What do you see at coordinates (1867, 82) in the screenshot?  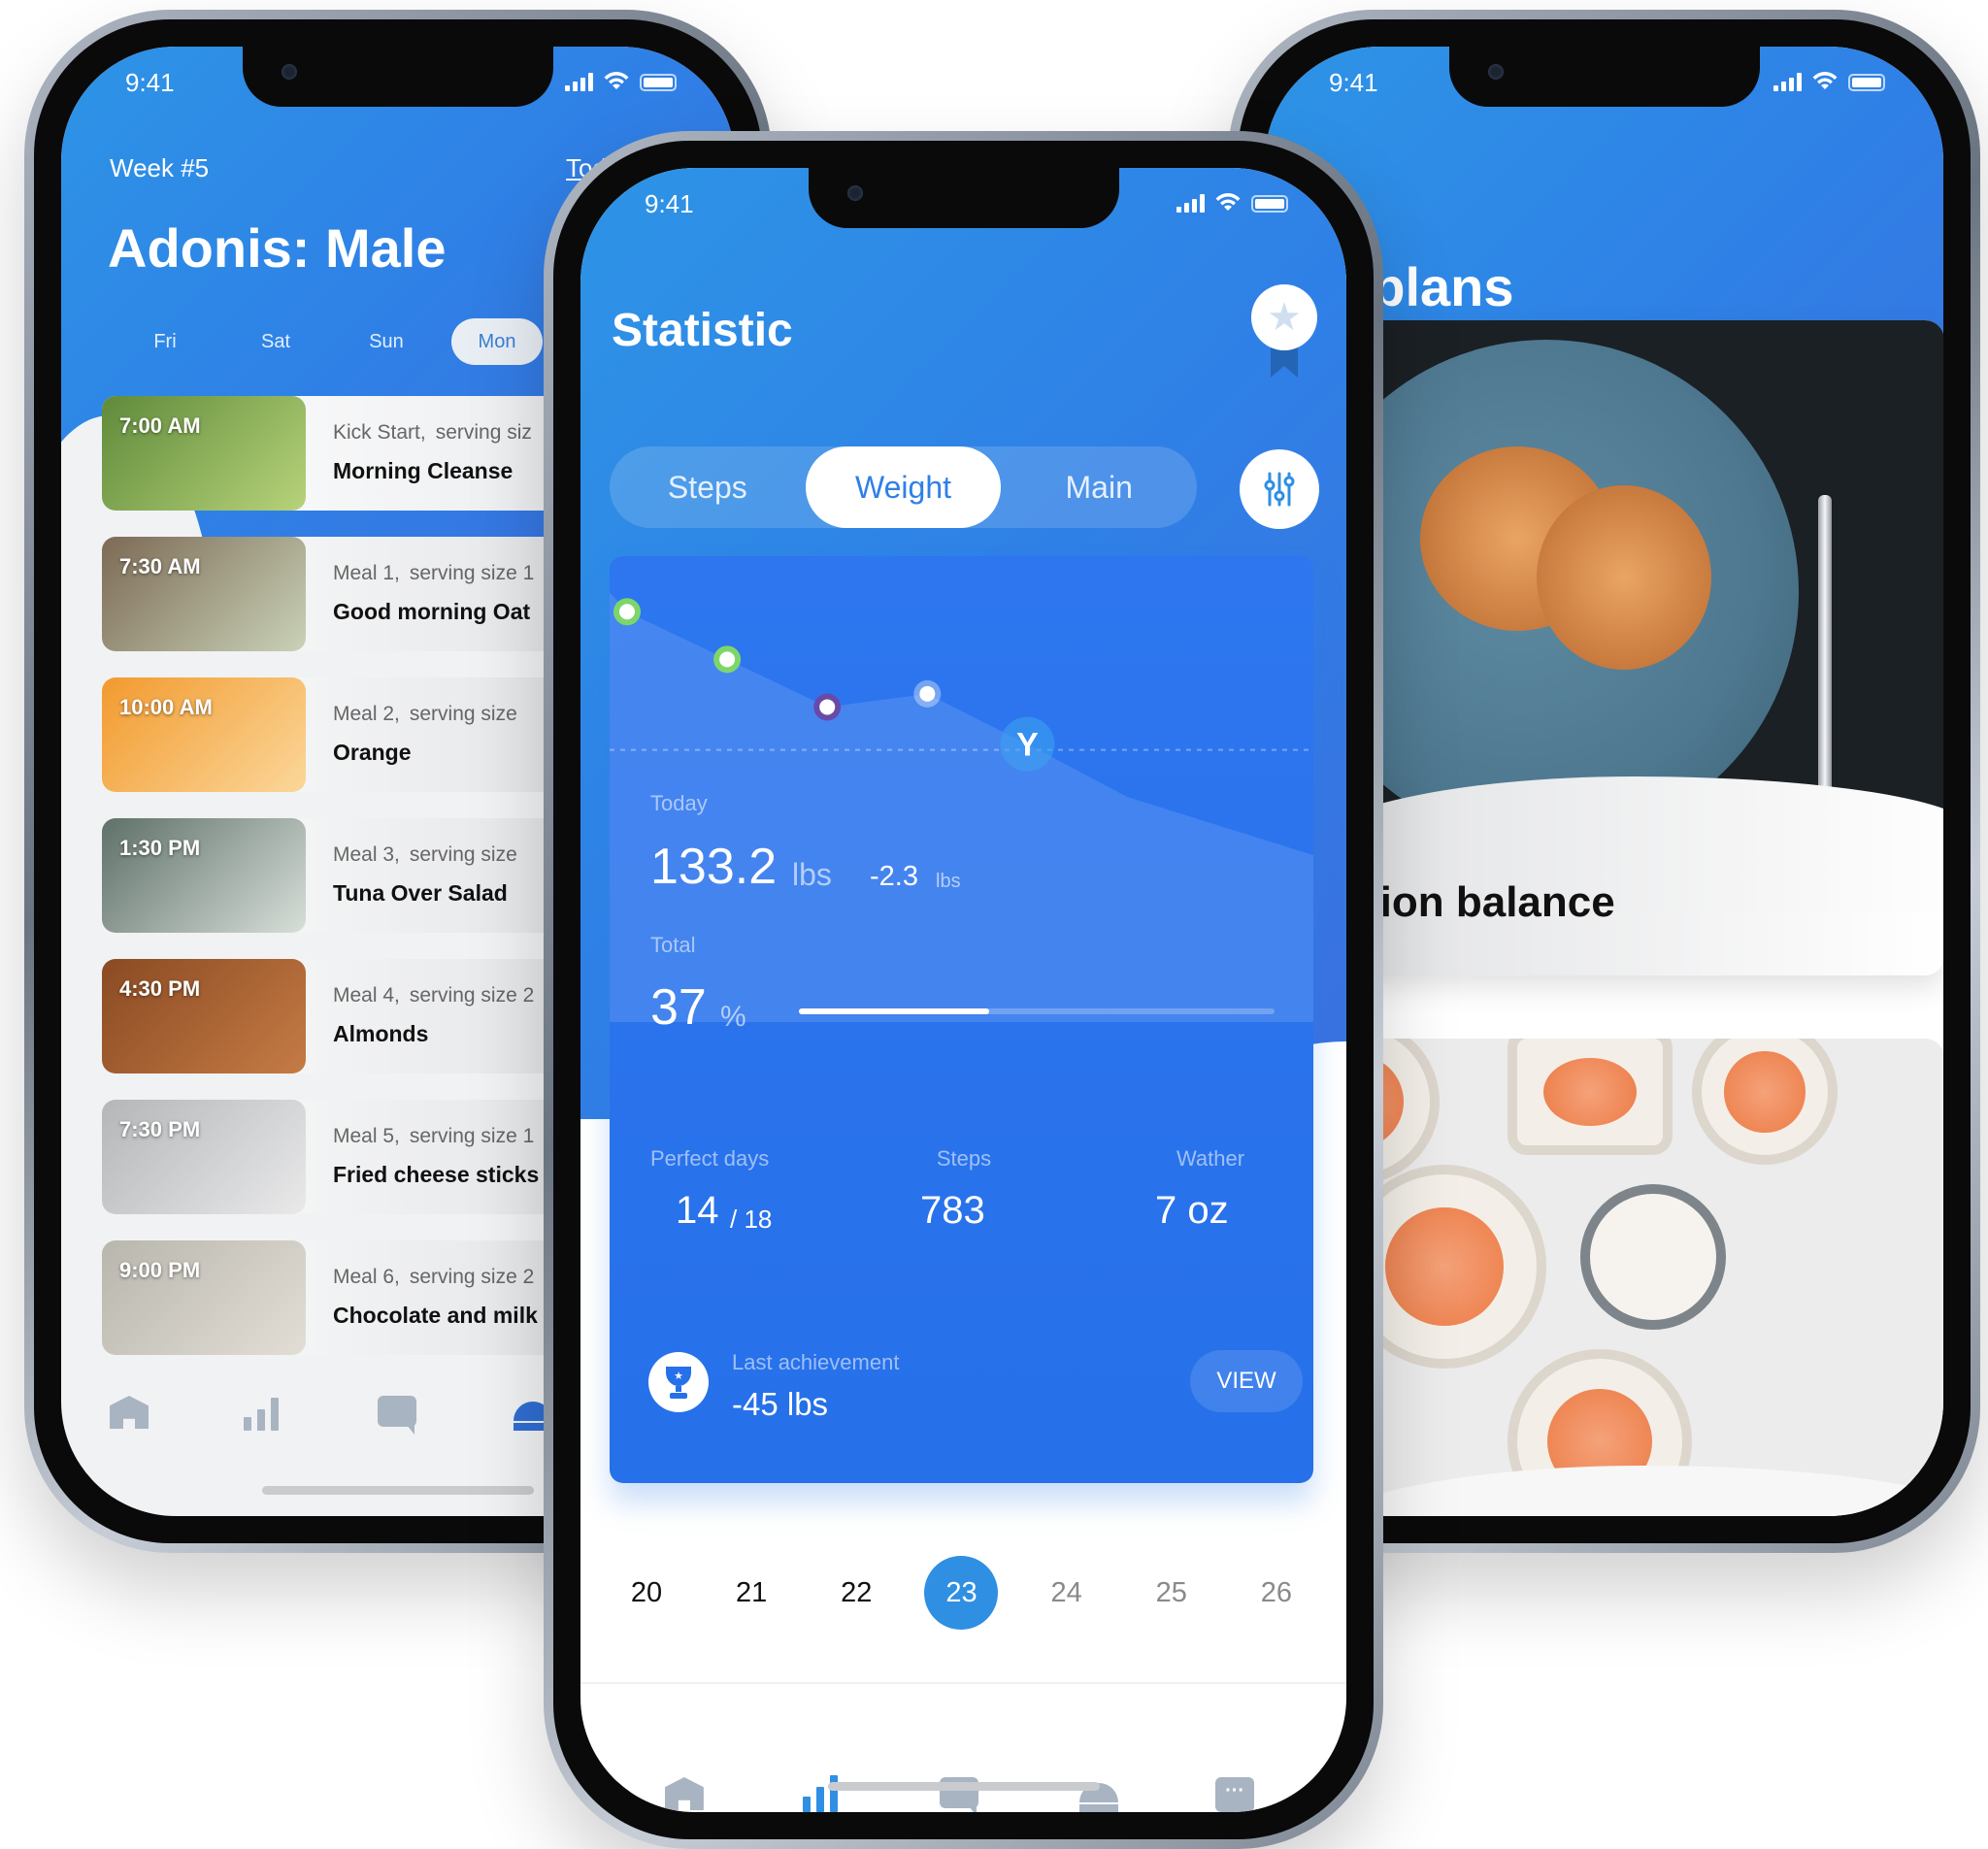 I see `battery-icon` at bounding box center [1867, 82].